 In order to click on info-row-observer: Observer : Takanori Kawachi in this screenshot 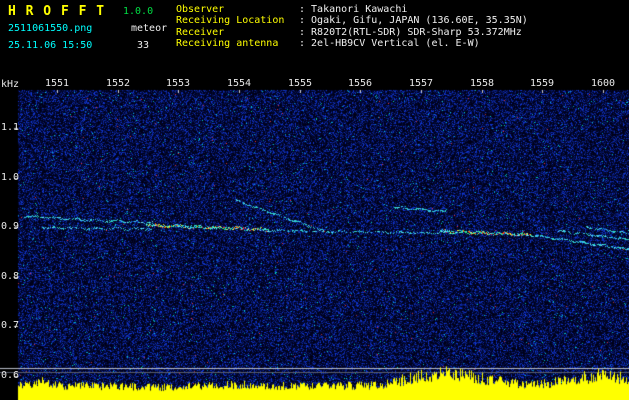, I will do `click(352, 9)`.